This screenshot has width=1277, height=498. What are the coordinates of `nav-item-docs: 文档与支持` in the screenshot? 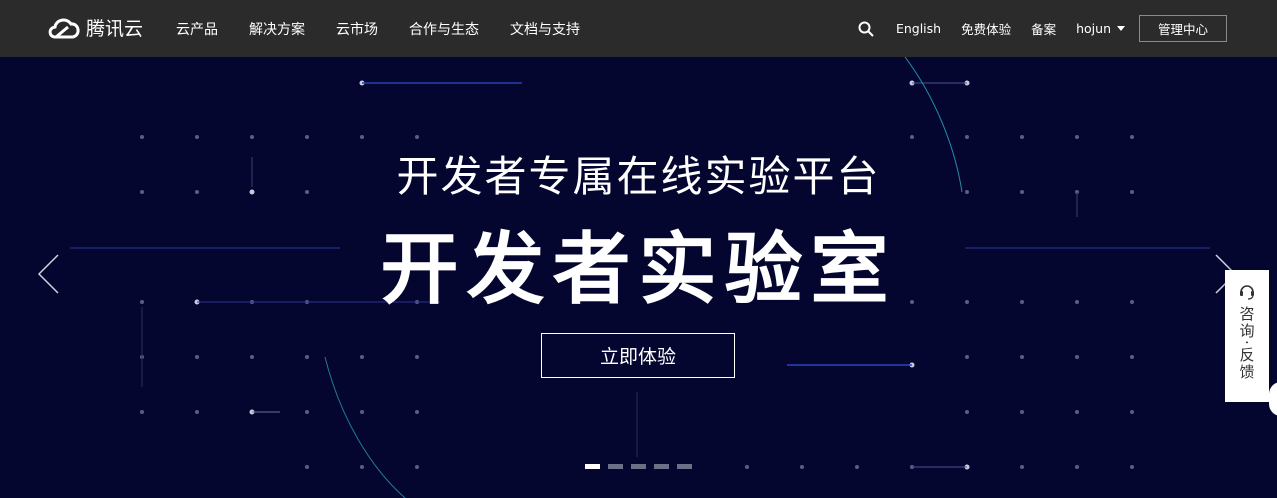 It's located at (545, 29).